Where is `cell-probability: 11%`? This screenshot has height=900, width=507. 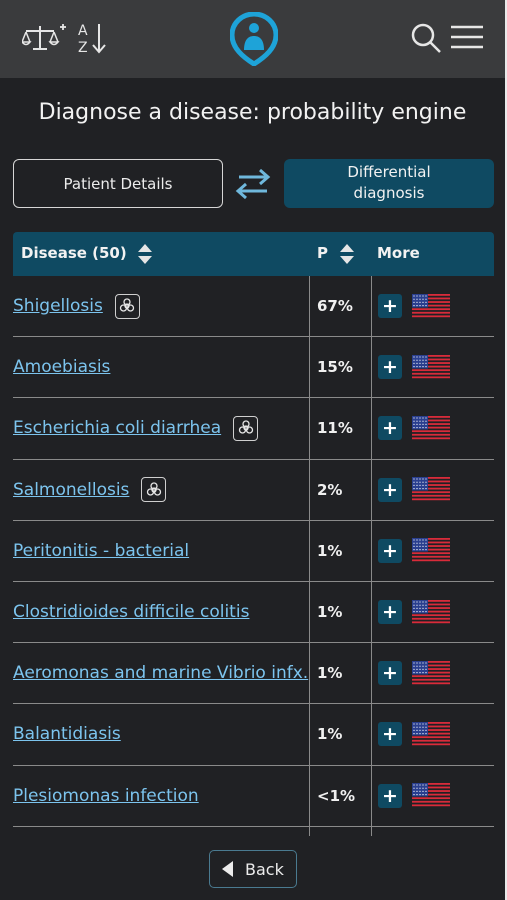 cell-probability: 11% is located at coordinates (341, 428).